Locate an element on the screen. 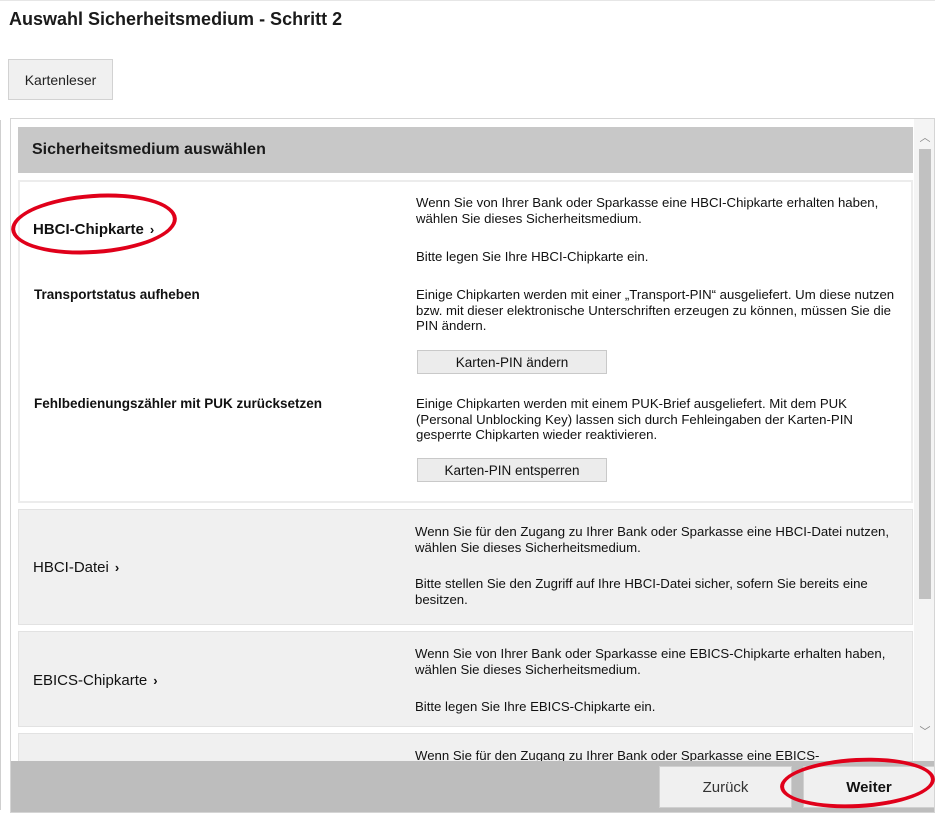  next-button: Weiter is located at coordinates (868, 787).